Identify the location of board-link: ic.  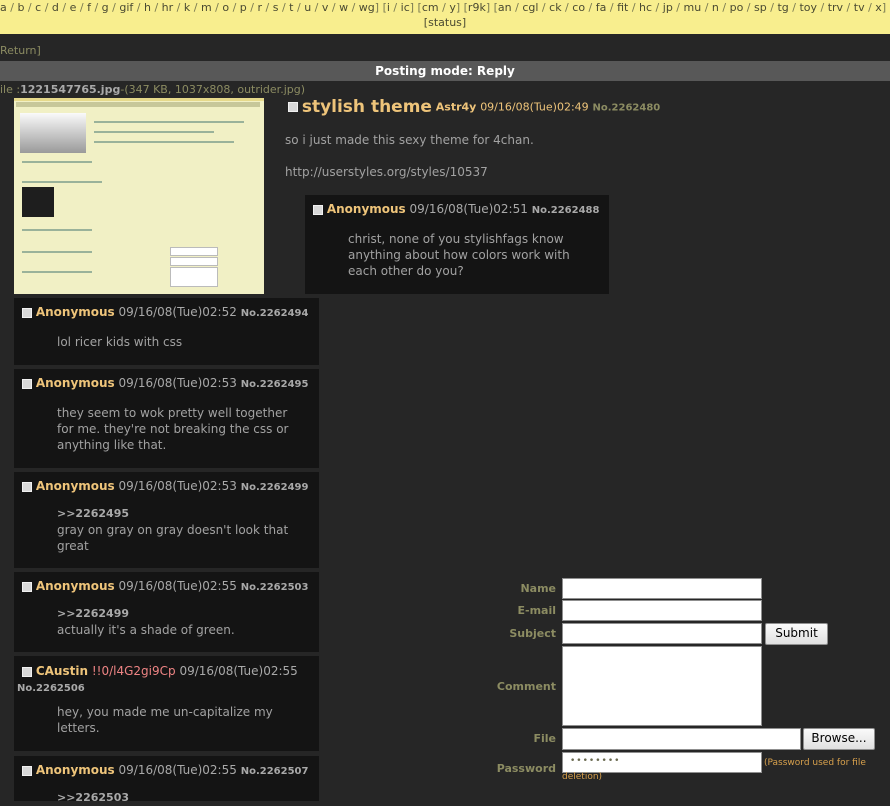
(405, 7).